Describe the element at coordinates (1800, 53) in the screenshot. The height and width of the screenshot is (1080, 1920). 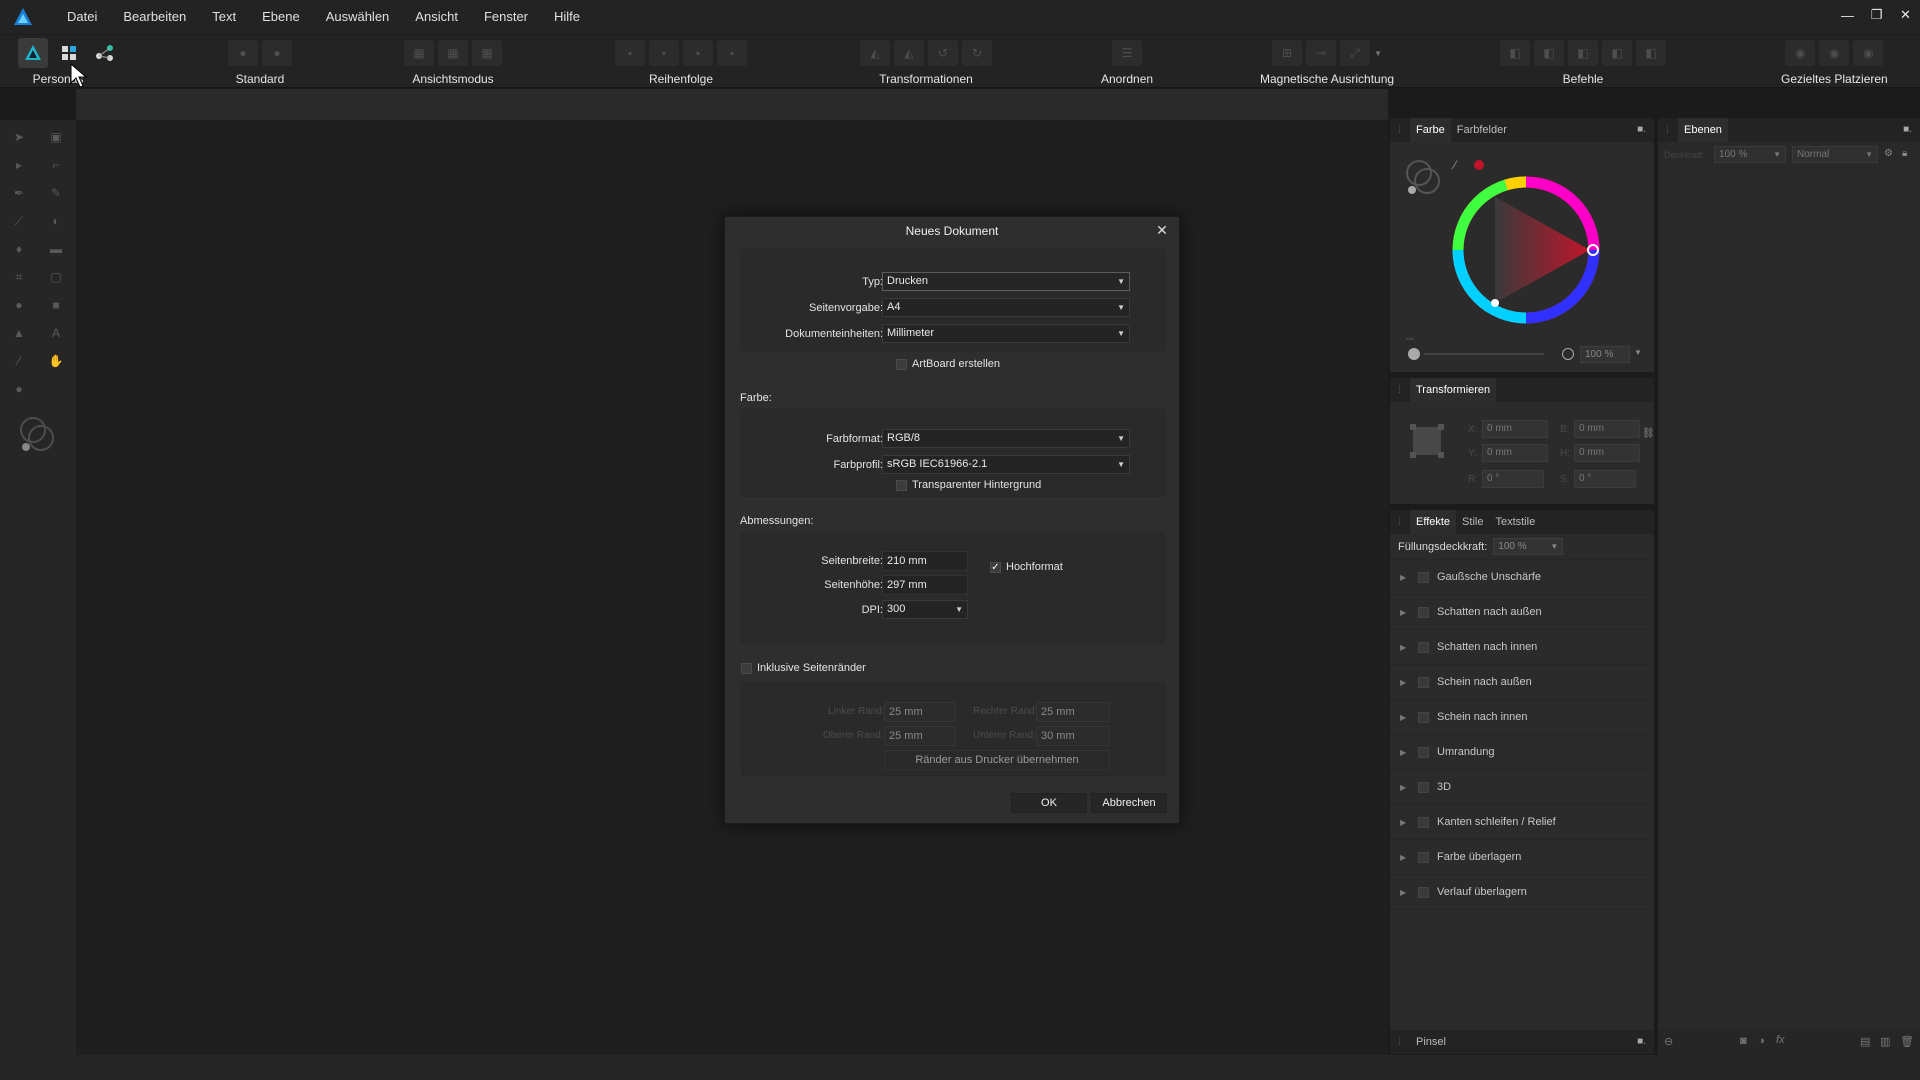
I see `insert-behind-icon: ◉` at that location.